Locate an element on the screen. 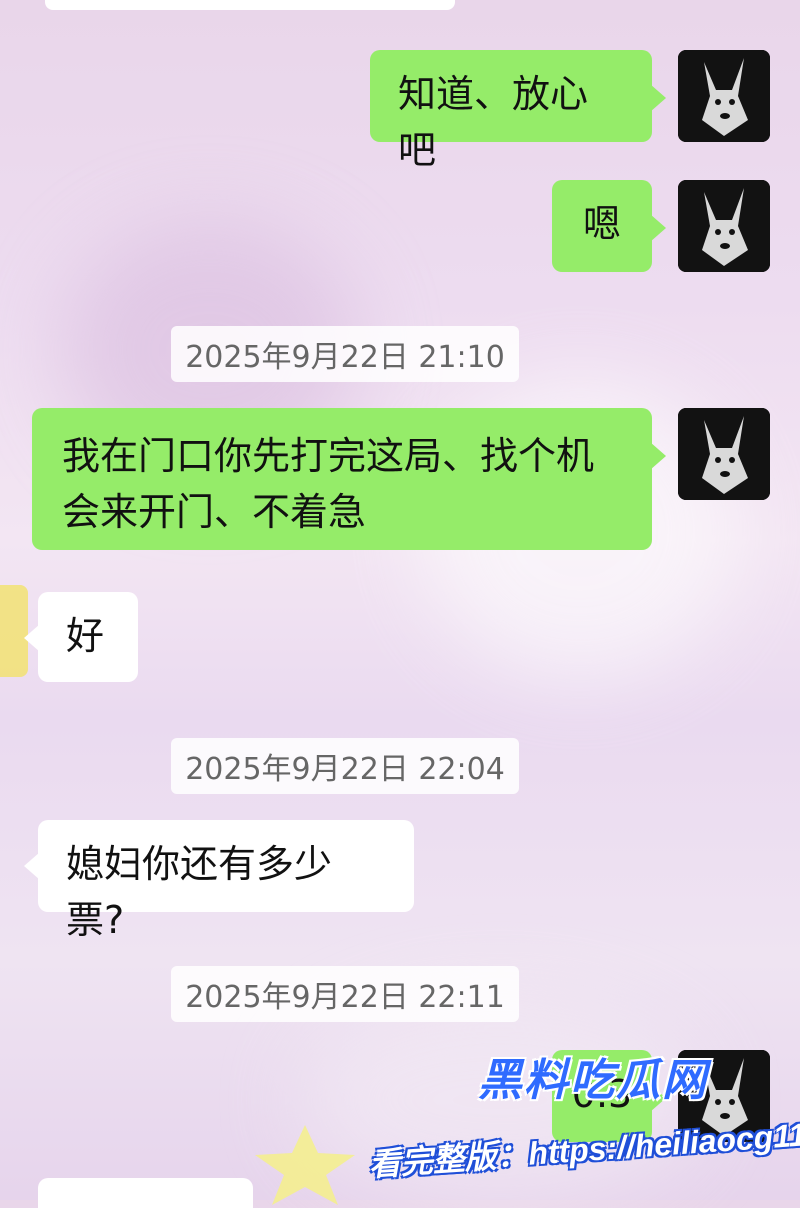 The height and width of the screenshot is (1208, 800). chat-message-sent: 嗯 is located at coordinates (661, 226).